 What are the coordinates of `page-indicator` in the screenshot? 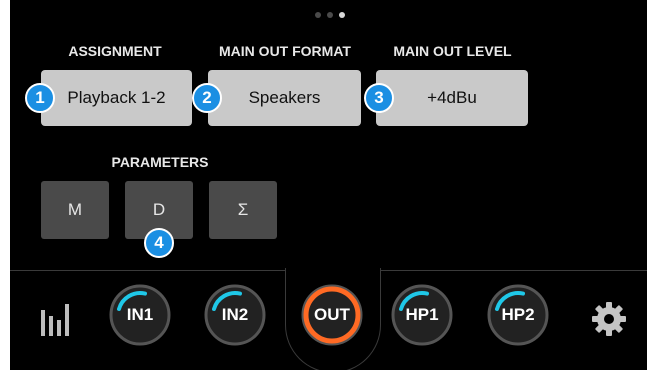 It's located at (330, 15).